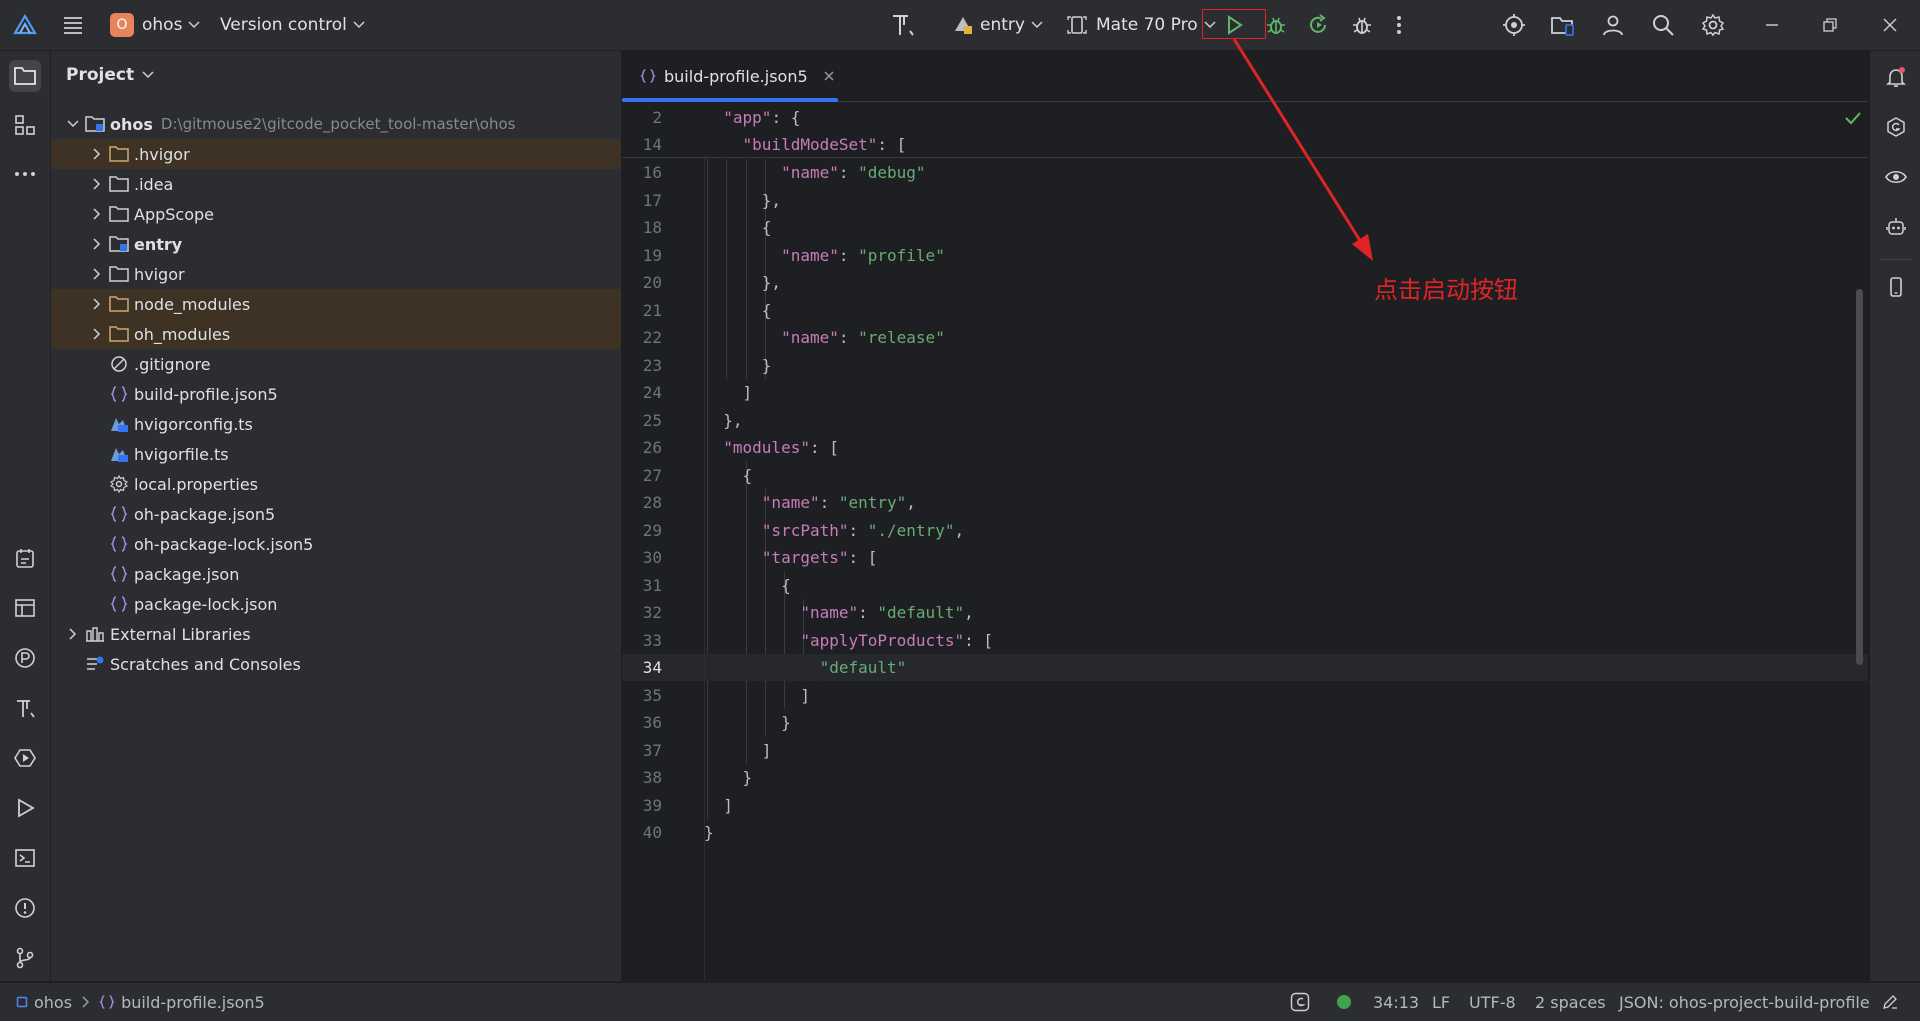  Describe the element at coordinates (336, 454) in the screenshot. I see `tree-item-hvigorfile: hvigorfile.ts` at that location.